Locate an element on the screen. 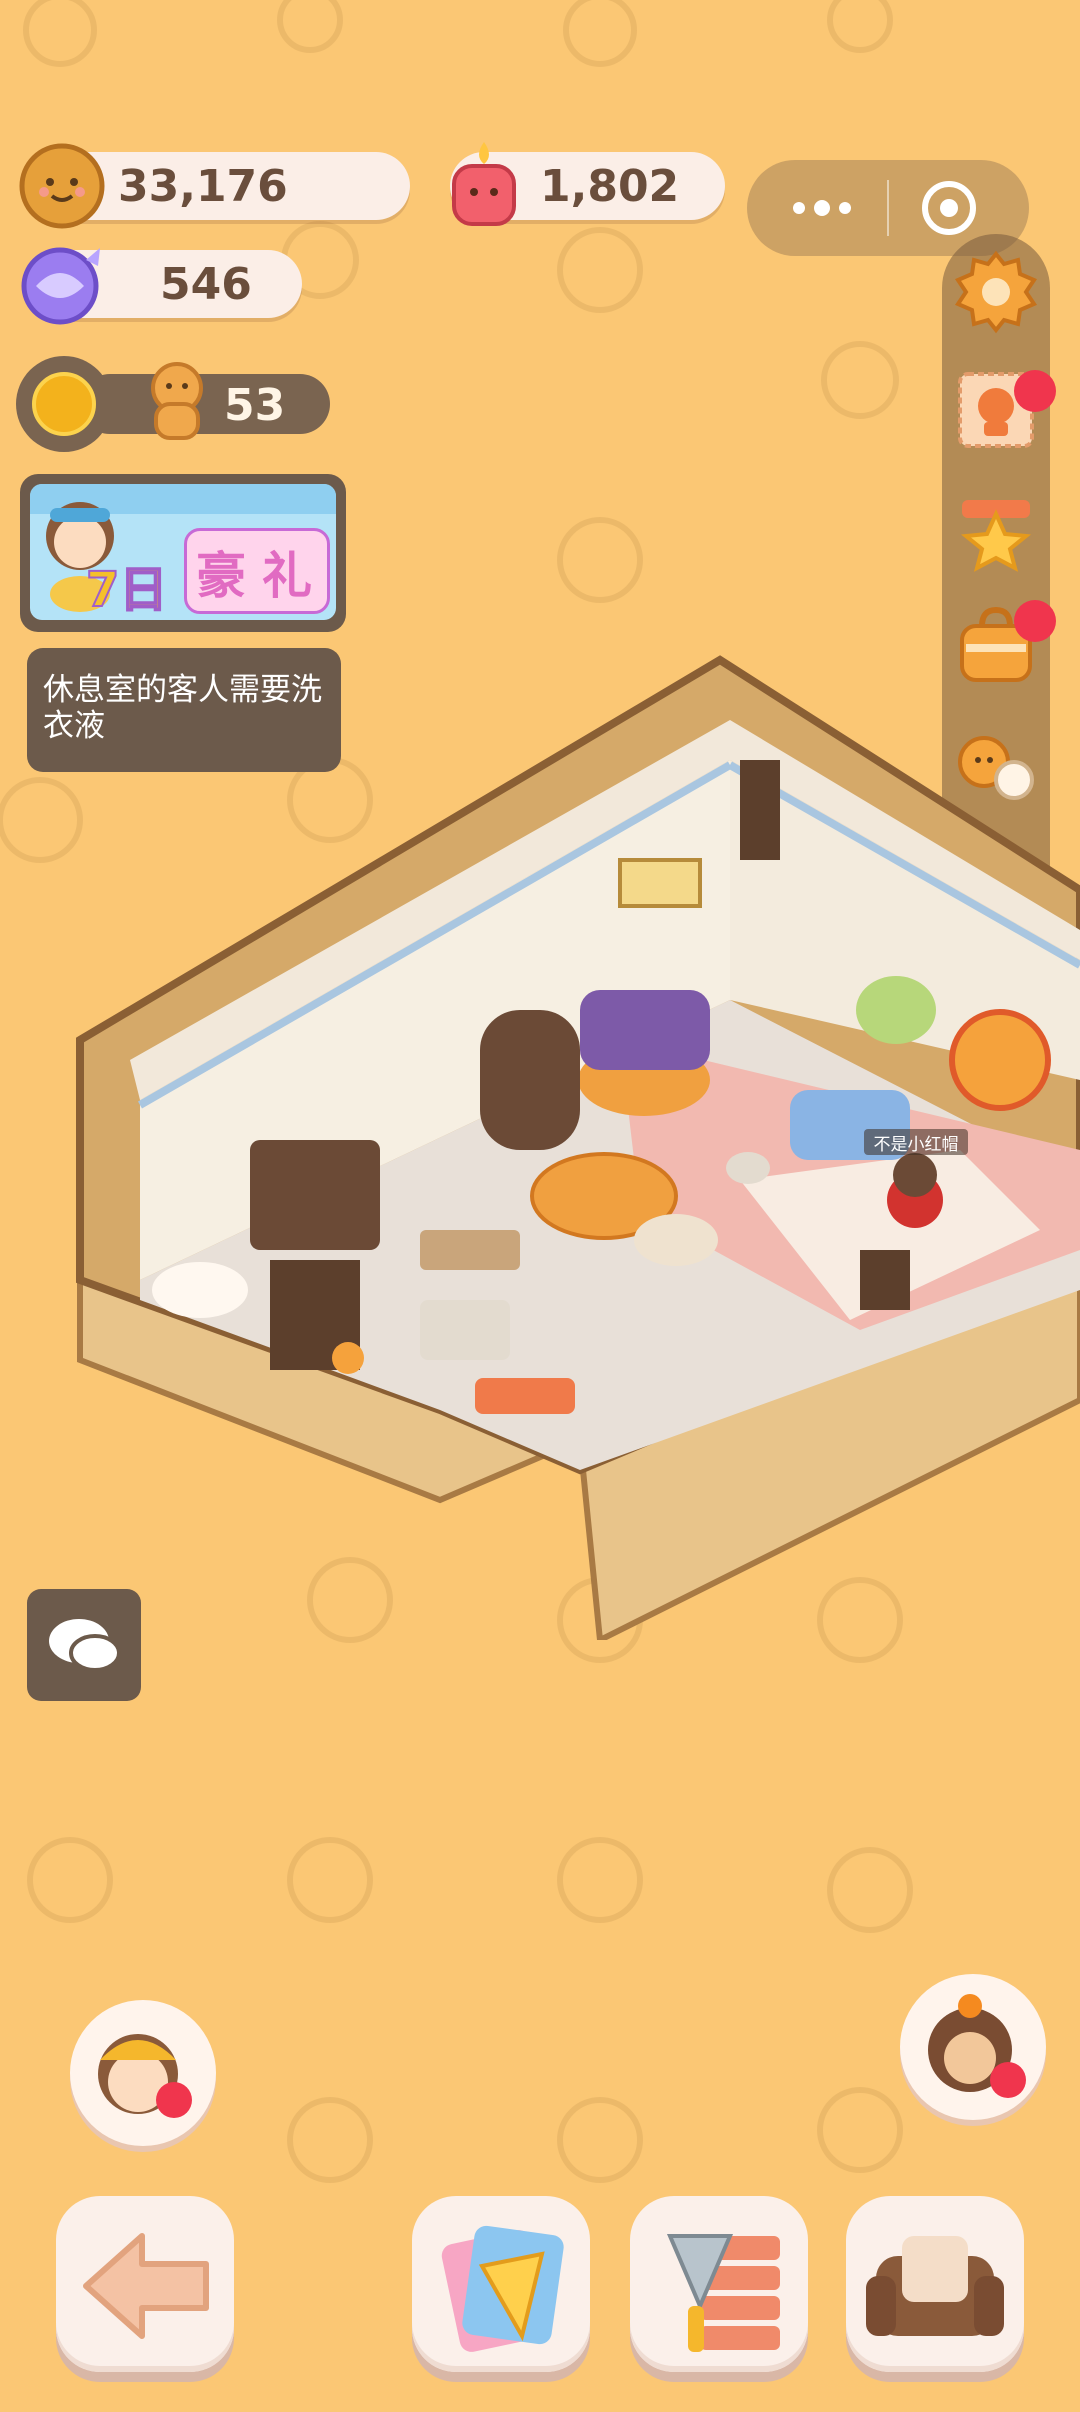 The width and height of the screenshot is (1080, 2412). settings-button is located at coordinates (996, 292).